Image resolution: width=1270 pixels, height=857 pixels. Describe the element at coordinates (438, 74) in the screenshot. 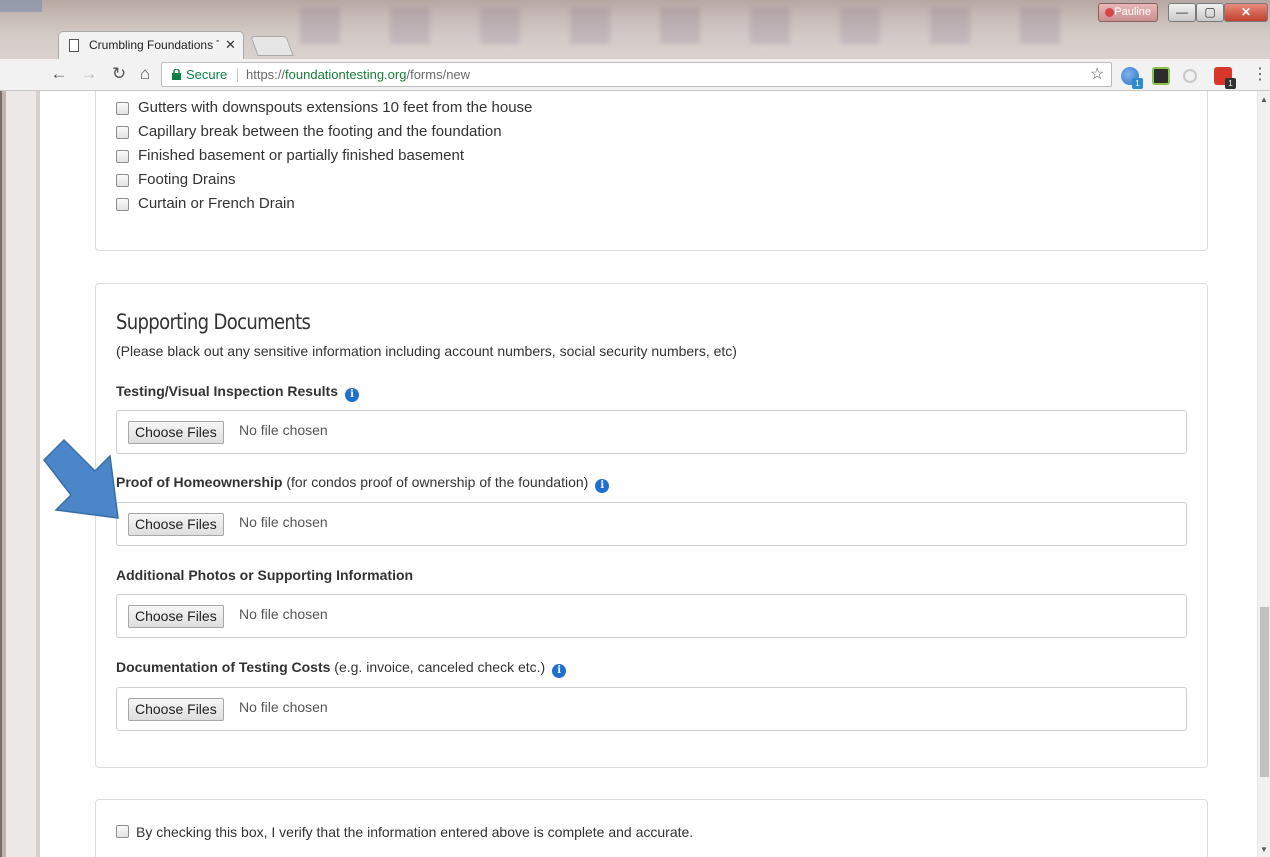

I see `url-path: /forms/new` at that location.